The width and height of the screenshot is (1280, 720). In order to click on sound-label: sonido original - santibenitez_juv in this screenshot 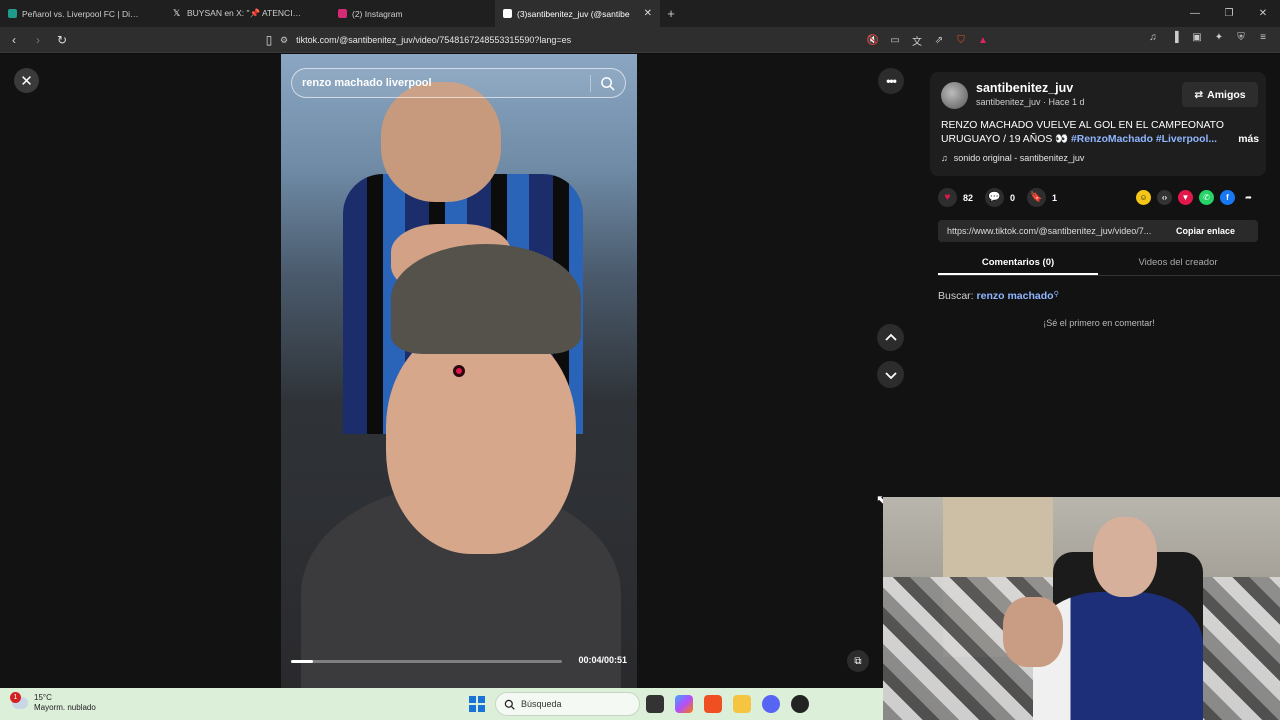, I will do `click(1019, 158)`.